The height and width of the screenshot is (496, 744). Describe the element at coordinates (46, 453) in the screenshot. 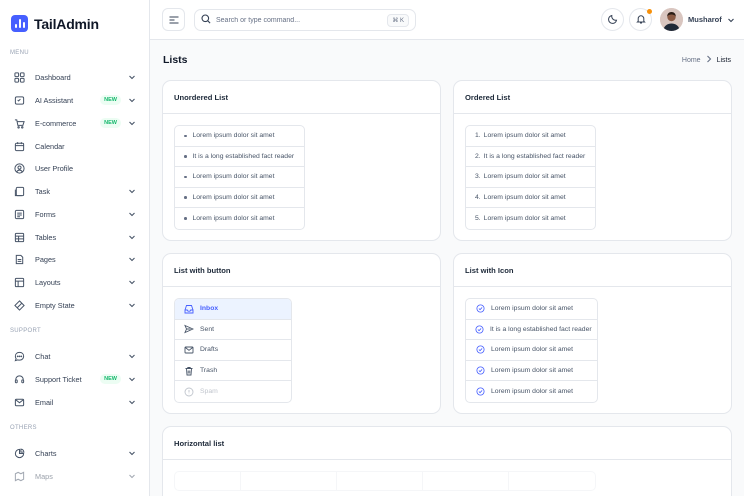

I see `sidebar-item-label: Charts` at that location.